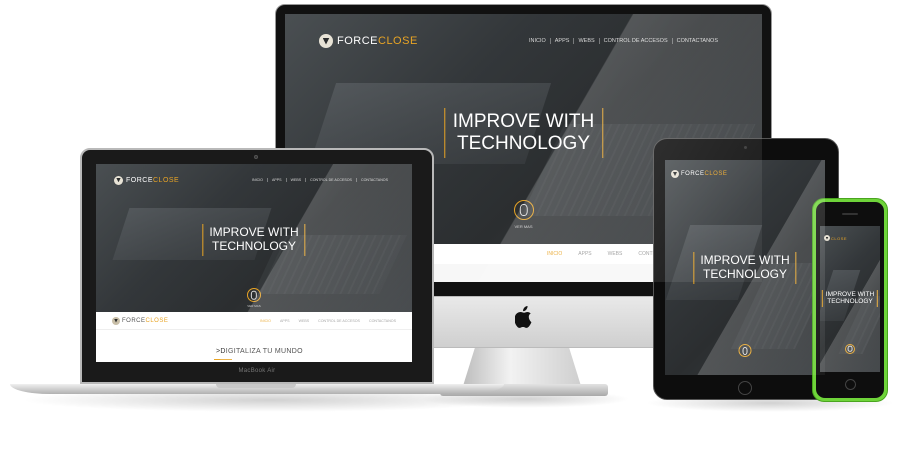 The width and height of the screenshot is (904, 471). What do you see at coordinates (745, 174) in the screenshot?
I see `ipad-nav: FORCE CLOSE` at bounding box center [745, 174].